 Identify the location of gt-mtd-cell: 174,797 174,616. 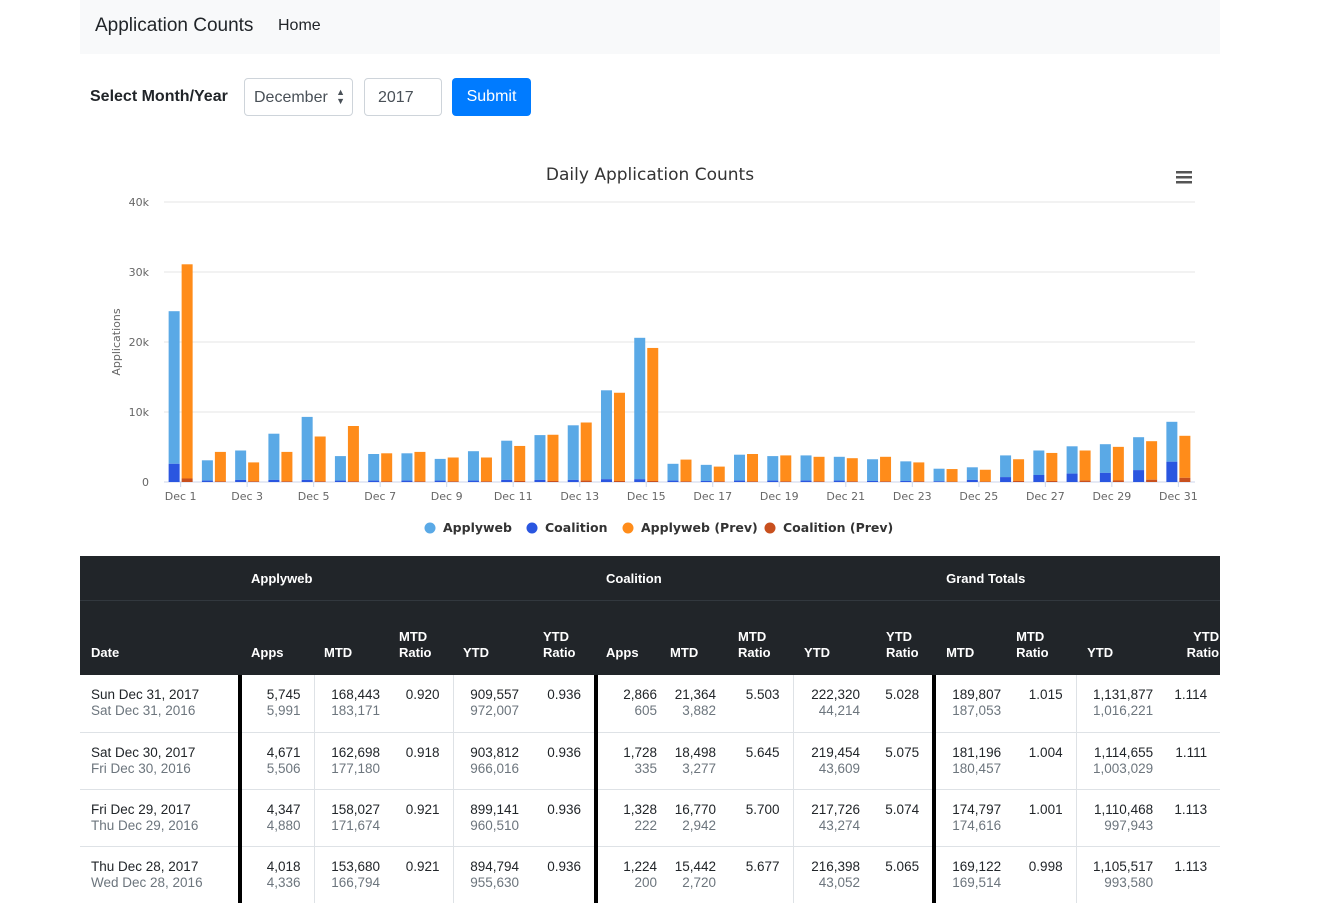
(973, 818).